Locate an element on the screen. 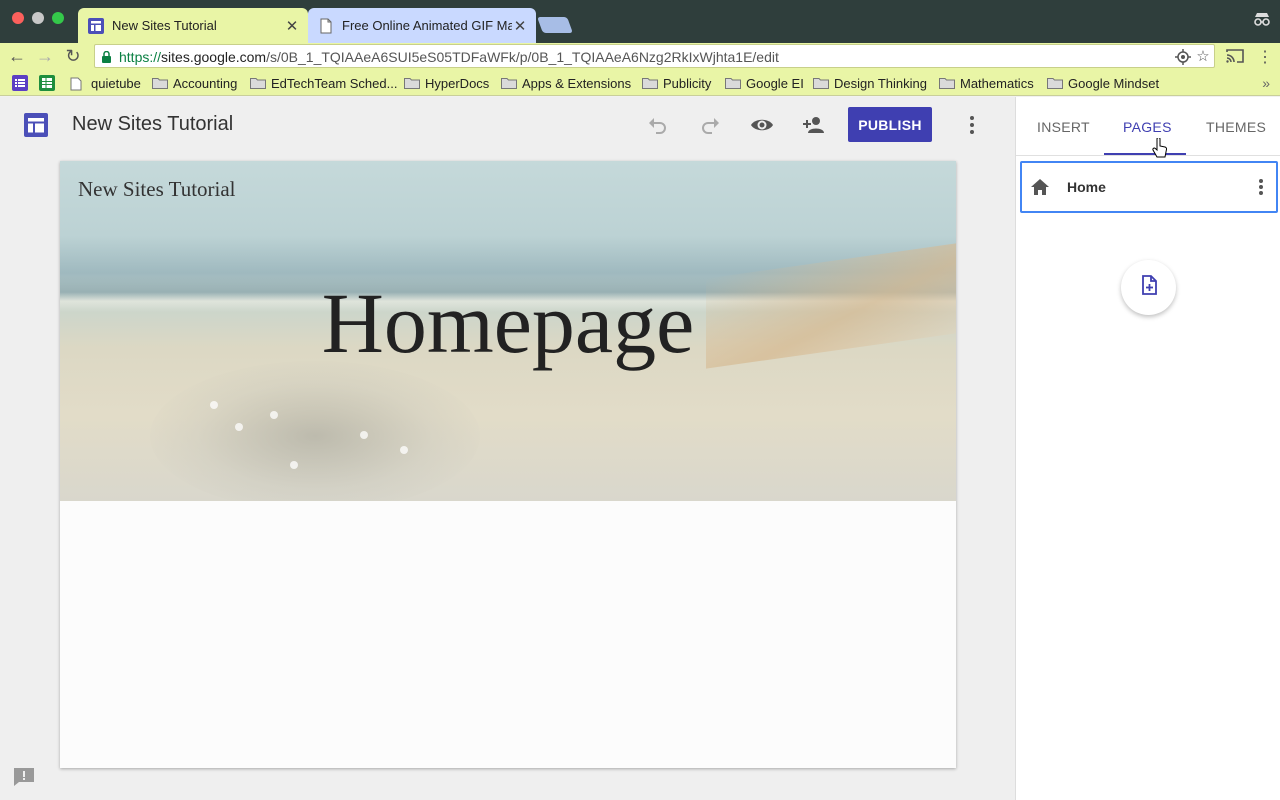  header-page-title: Homepage is located at coordinates (508, 323).